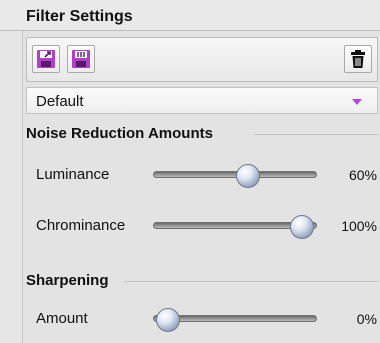  I want to click on import-preset-button, so click(46, 59).